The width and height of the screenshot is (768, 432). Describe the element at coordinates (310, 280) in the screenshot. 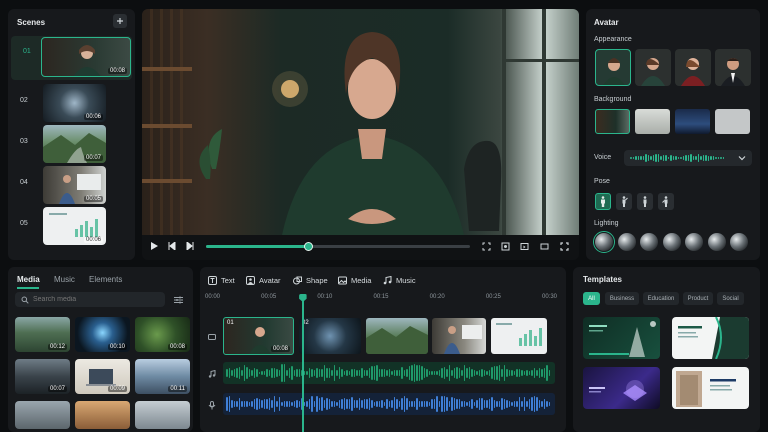

I see `toolbar-shape: Shape` at that location.